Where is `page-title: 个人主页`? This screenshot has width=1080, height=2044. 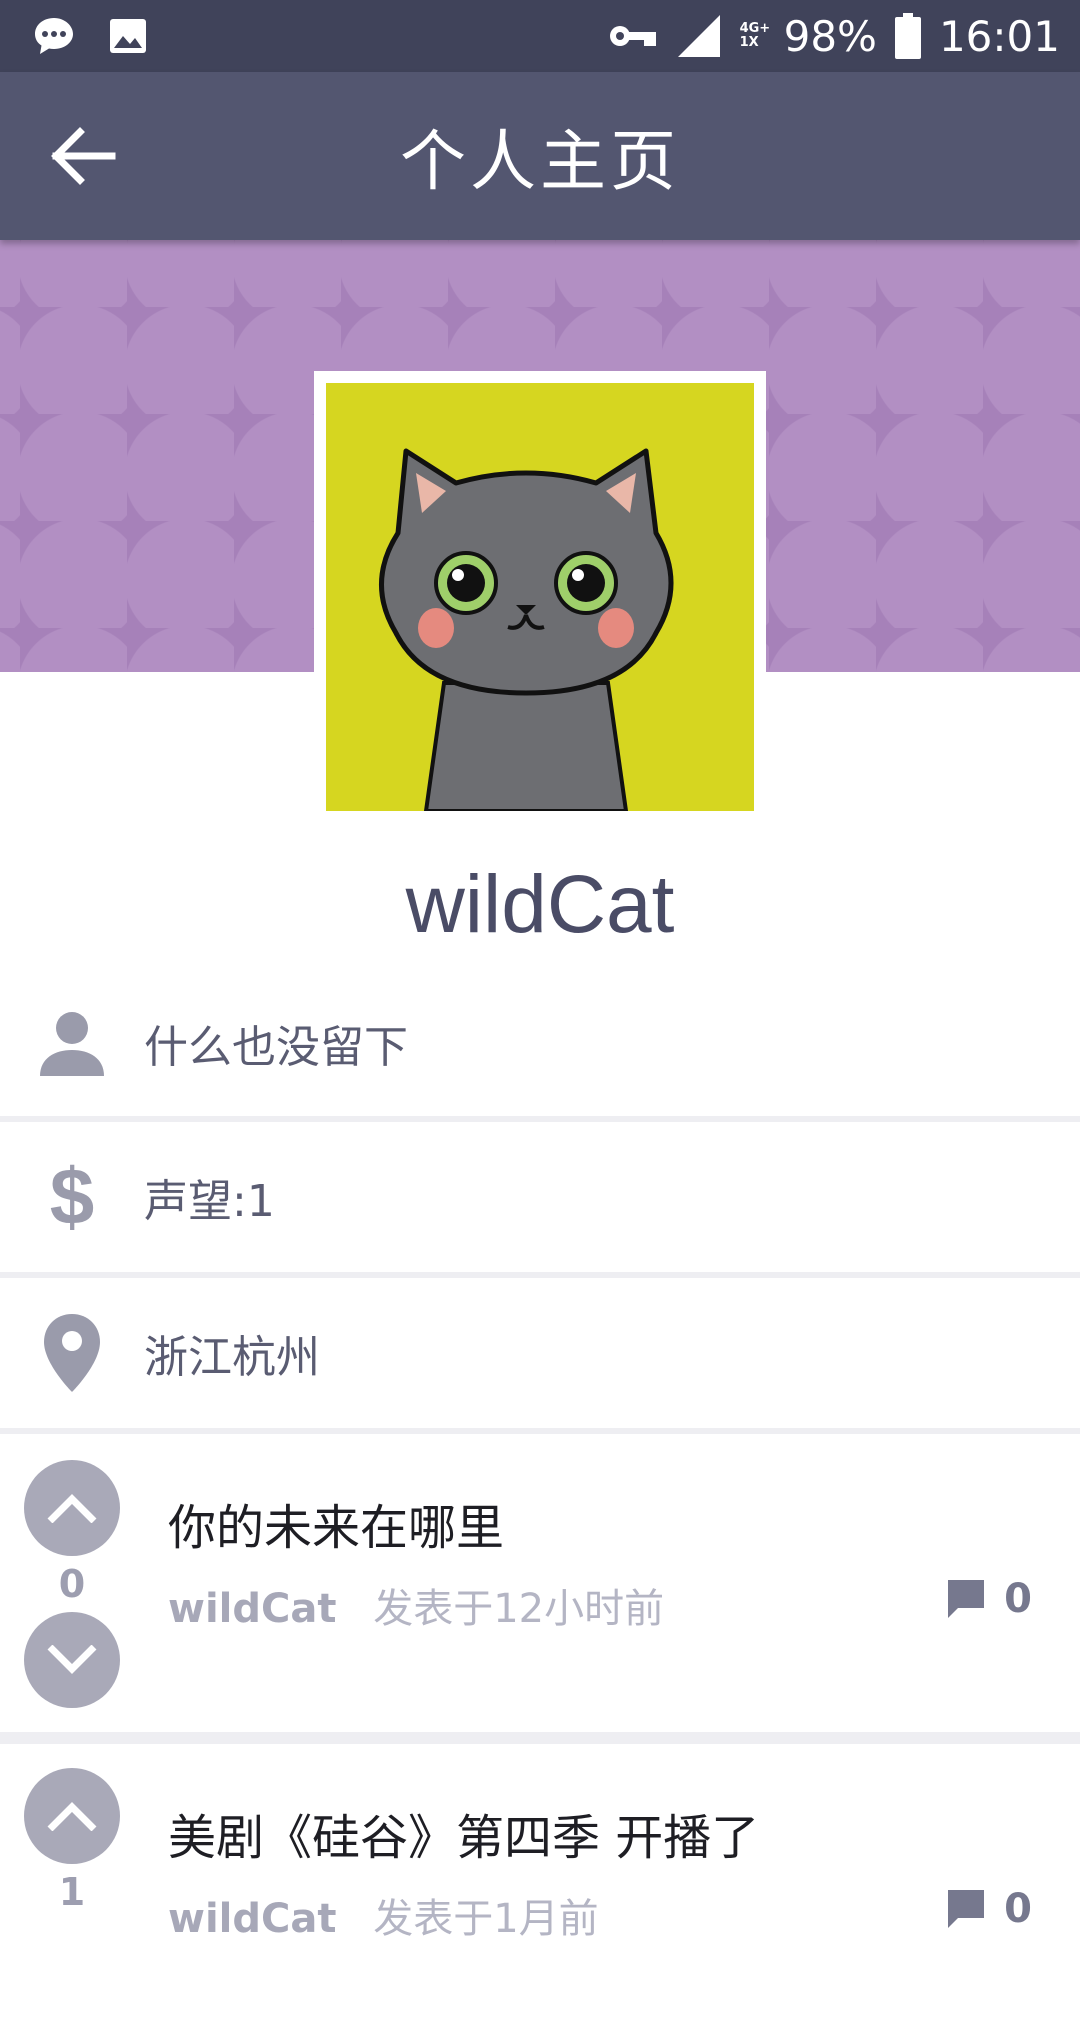 page-title: 个人主页 is located at coordinates (540, 161).